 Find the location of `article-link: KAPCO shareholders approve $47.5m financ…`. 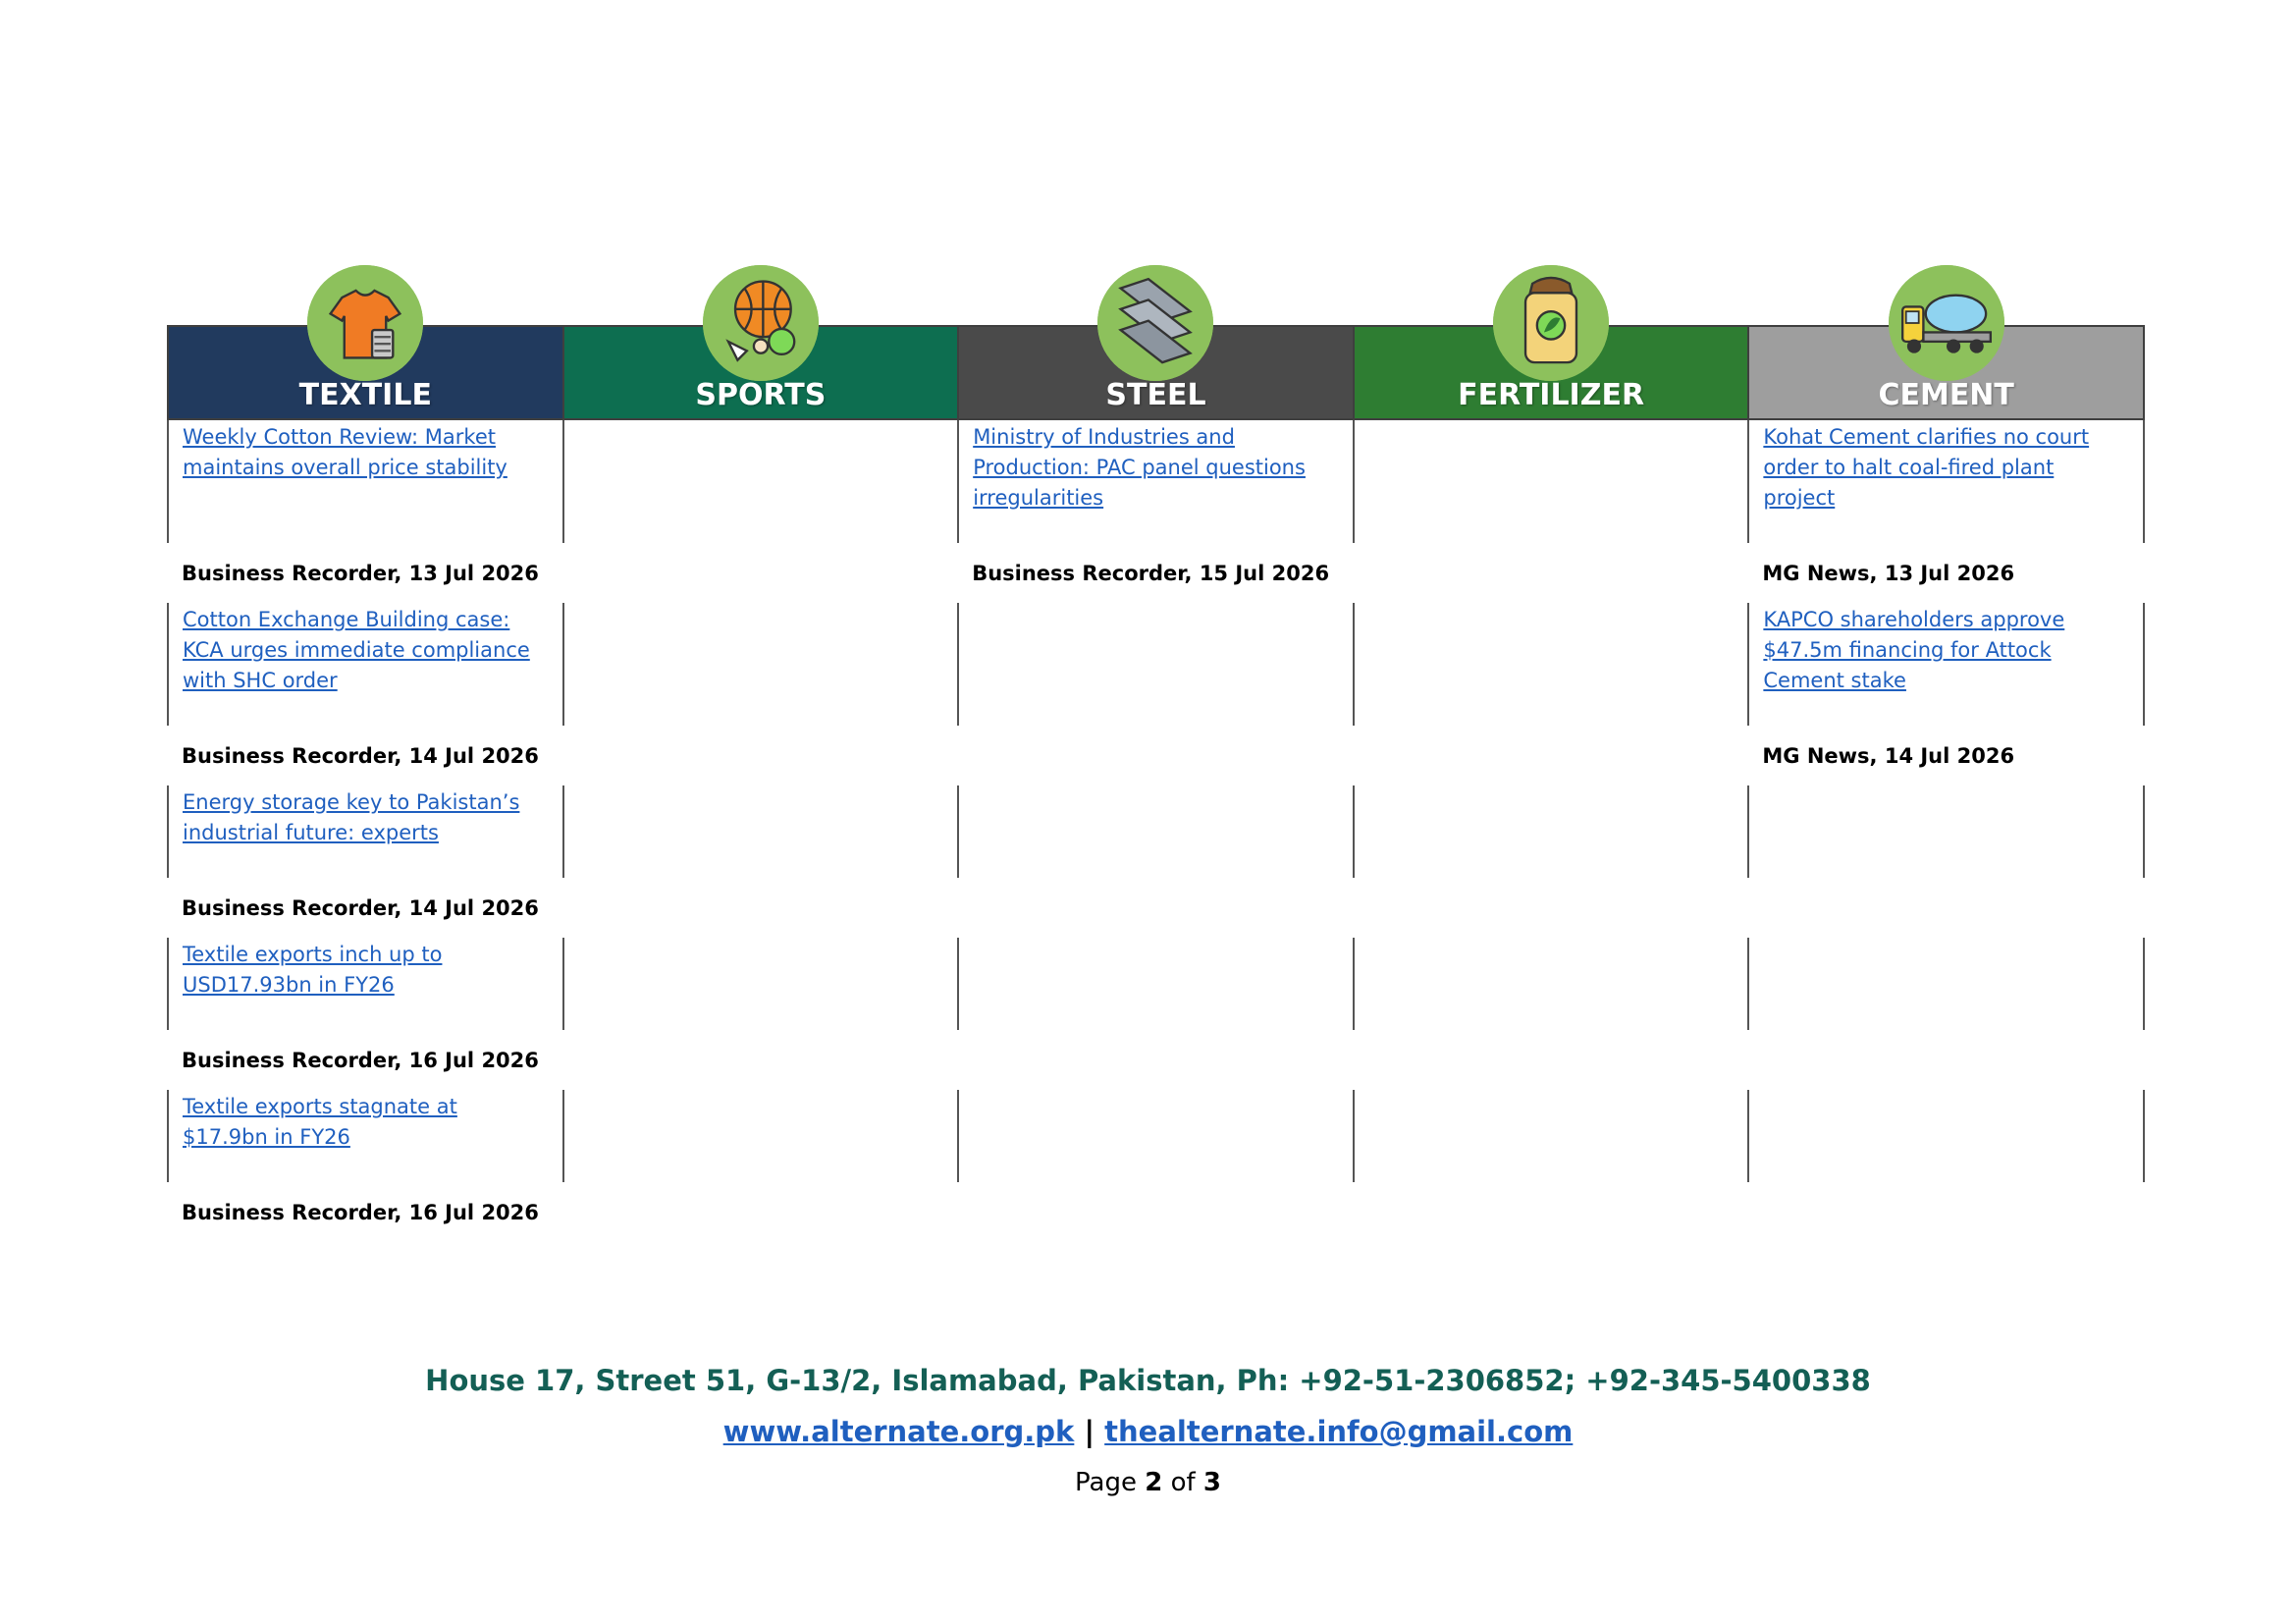

article-link: KAPCO shareholders approve $47.5m financ… is located at coordinates (1946, 650).